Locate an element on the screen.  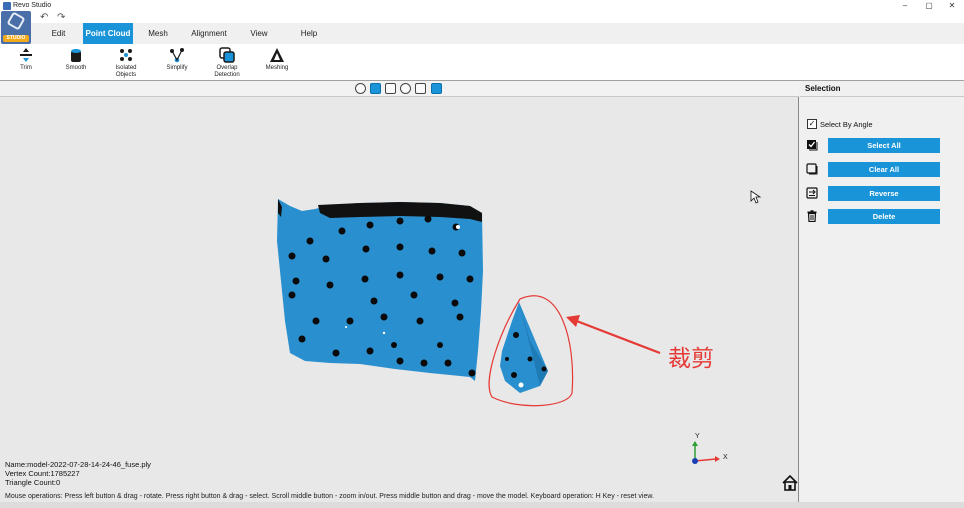
title-bar: Revo Studio – ▢ ✕ is located at coordinates (482, 6).